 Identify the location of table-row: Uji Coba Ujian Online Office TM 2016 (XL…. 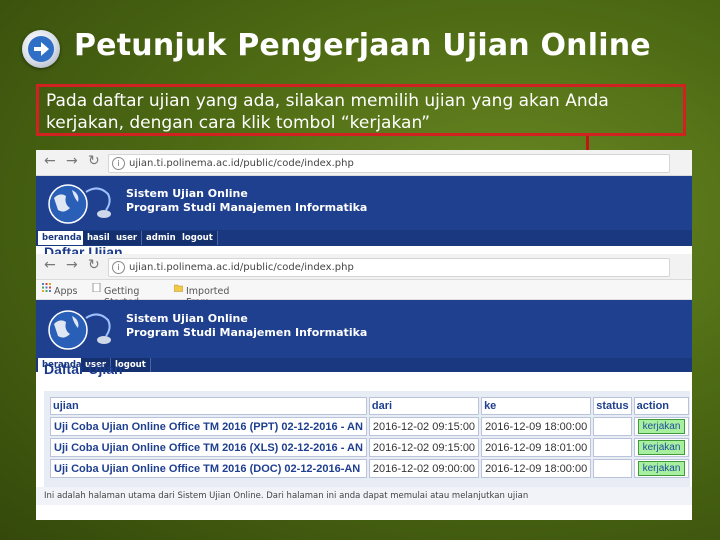
(370, 447).